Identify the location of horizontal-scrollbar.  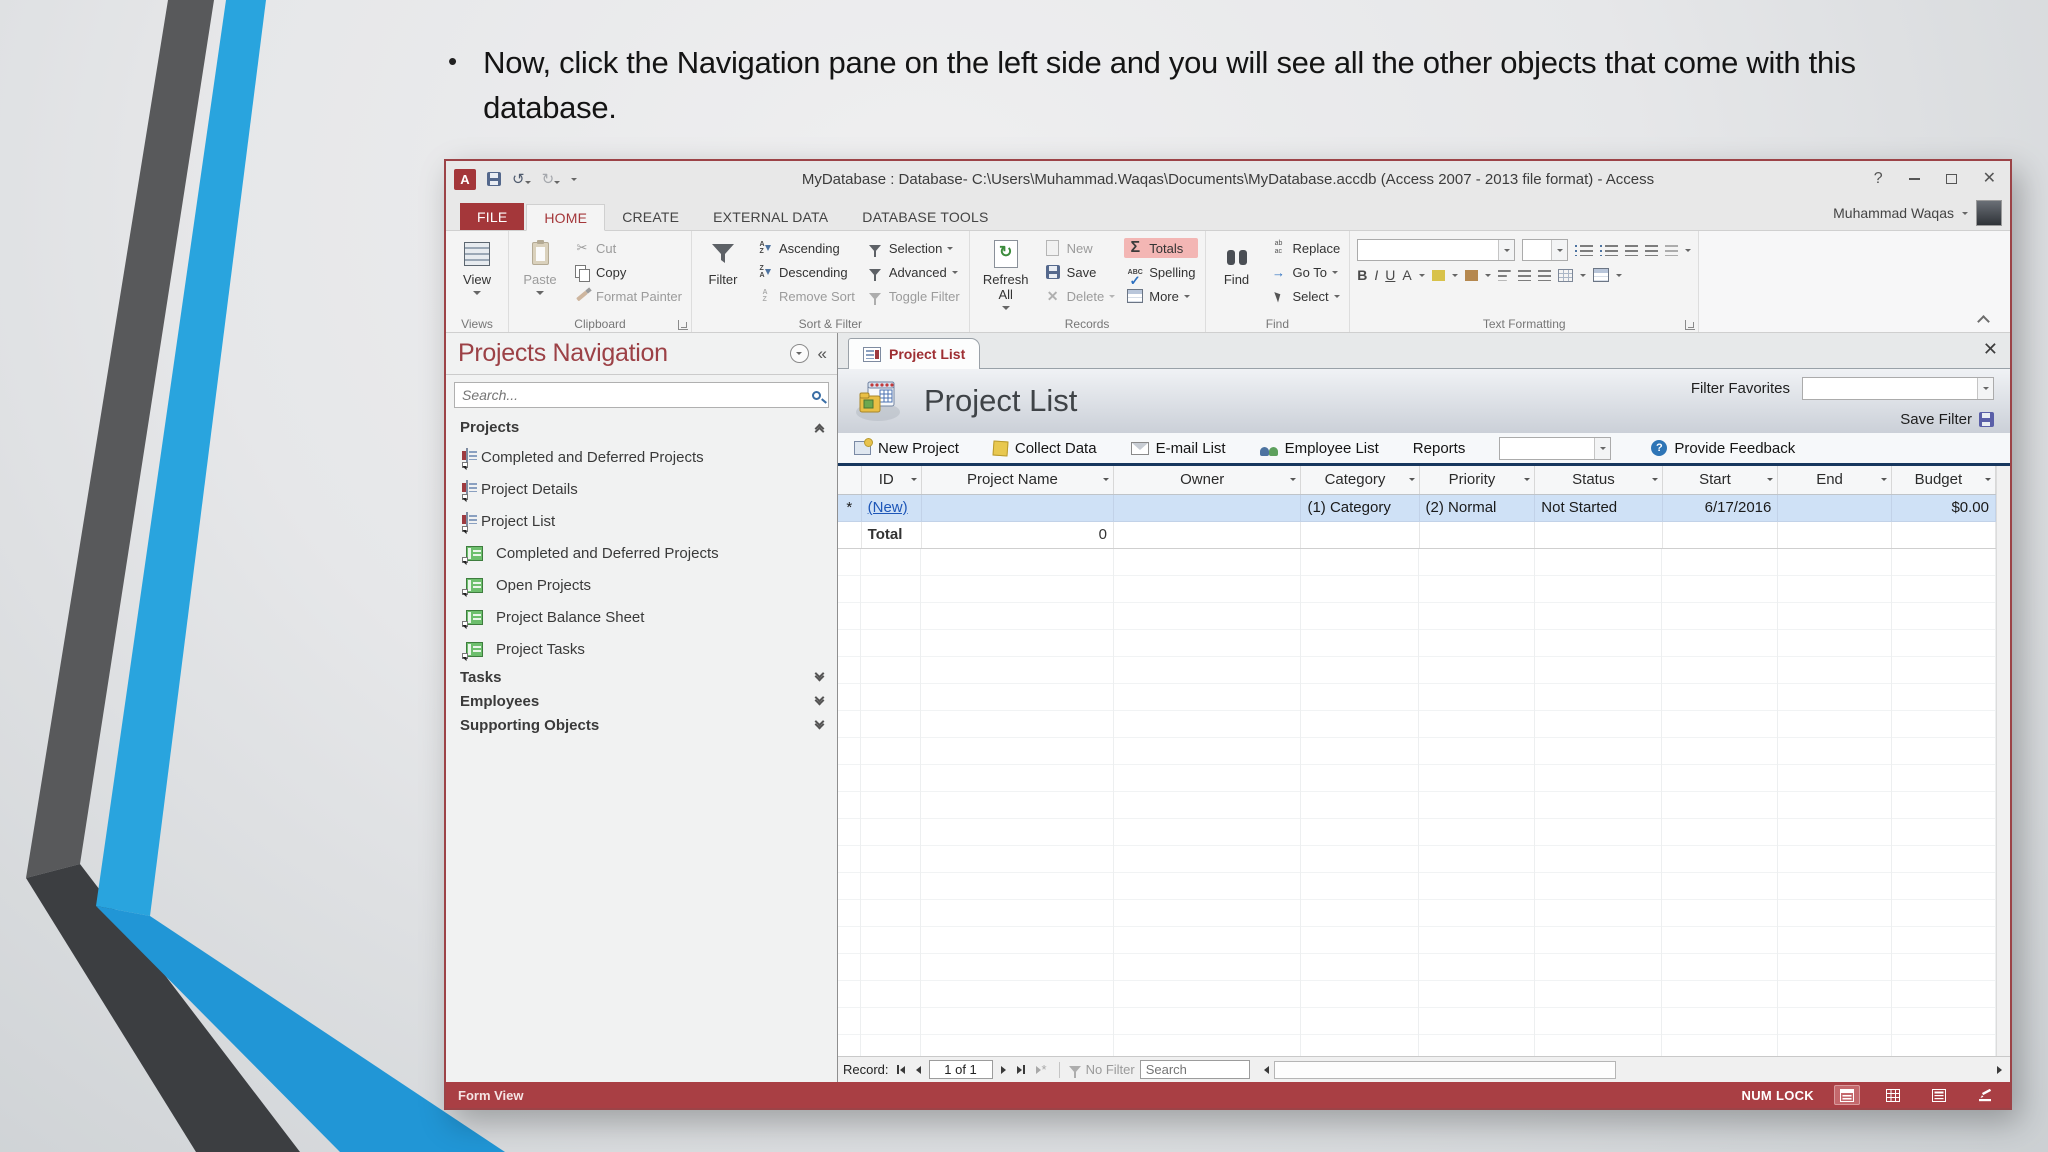
(1630, 1069).